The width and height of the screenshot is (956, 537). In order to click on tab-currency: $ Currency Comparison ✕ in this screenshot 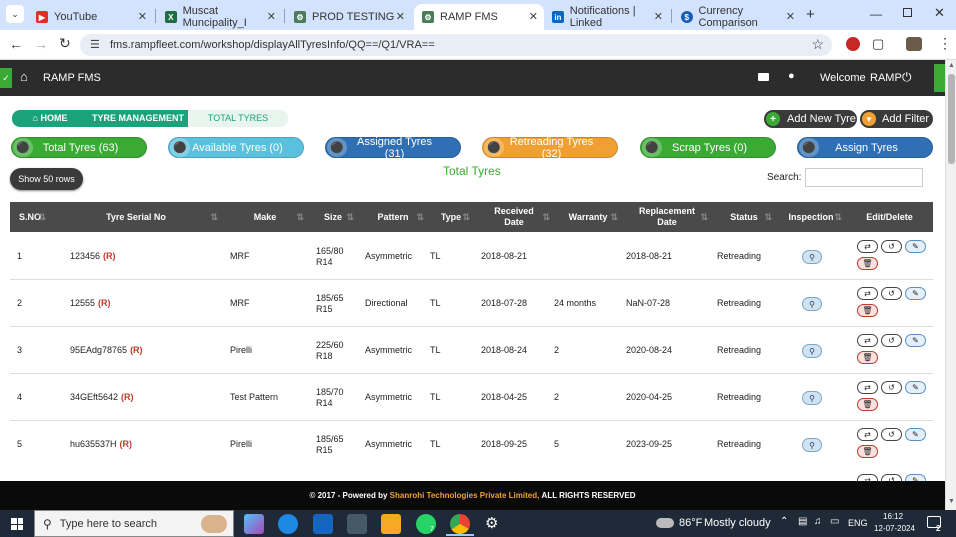, I will do `click(737, 17)`.